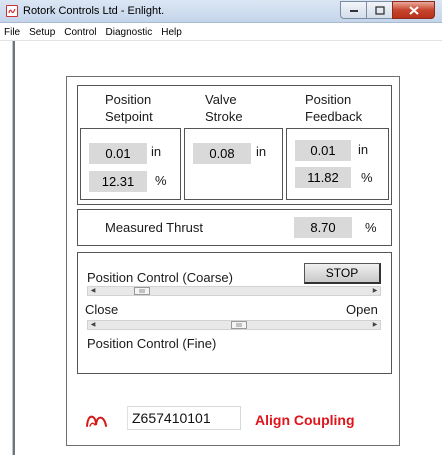  Describe the element at coordinates (12, 11) in the screenshot. I see `app-icon` at that location.